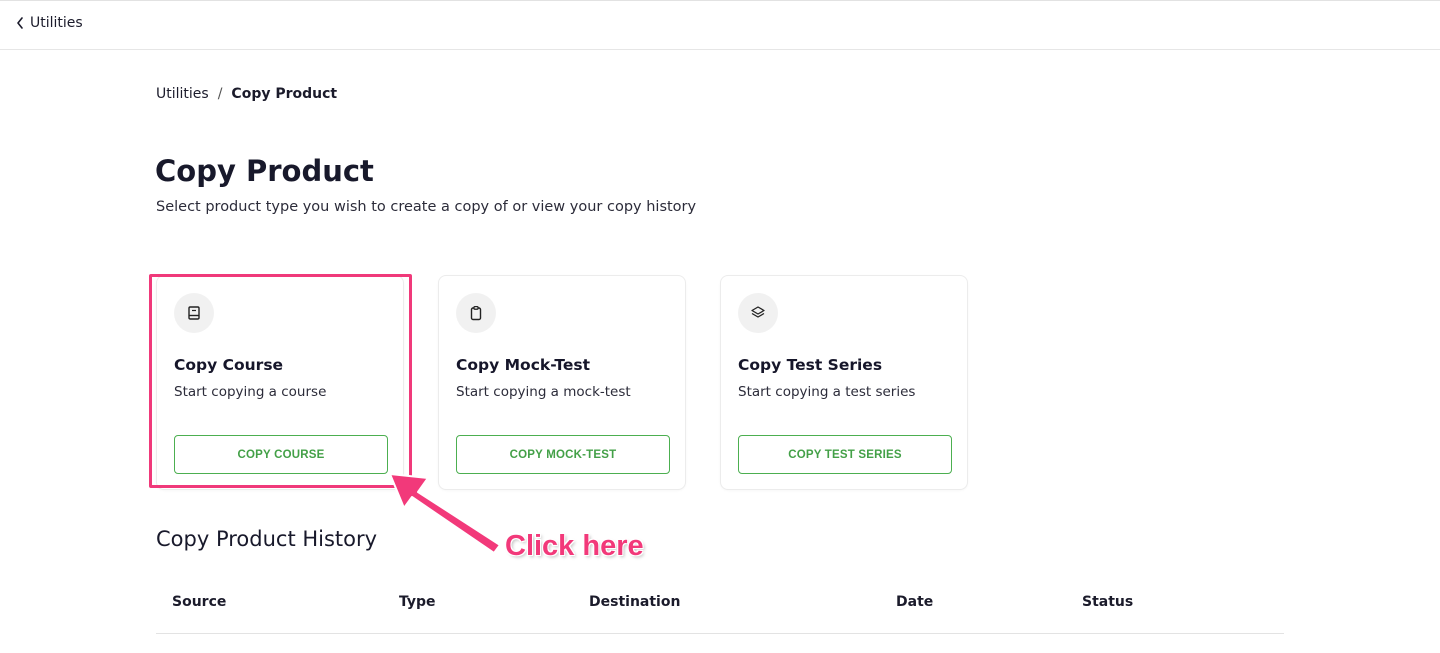  I want to click on column-header-date: Date, so click(915, 602).